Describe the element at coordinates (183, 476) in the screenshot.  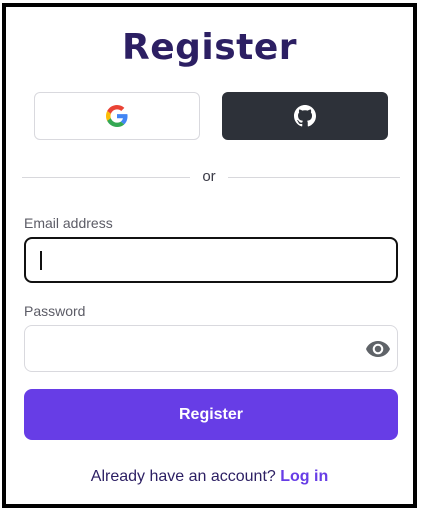
I see `login-prompt-text: Already have an account?` at that location.